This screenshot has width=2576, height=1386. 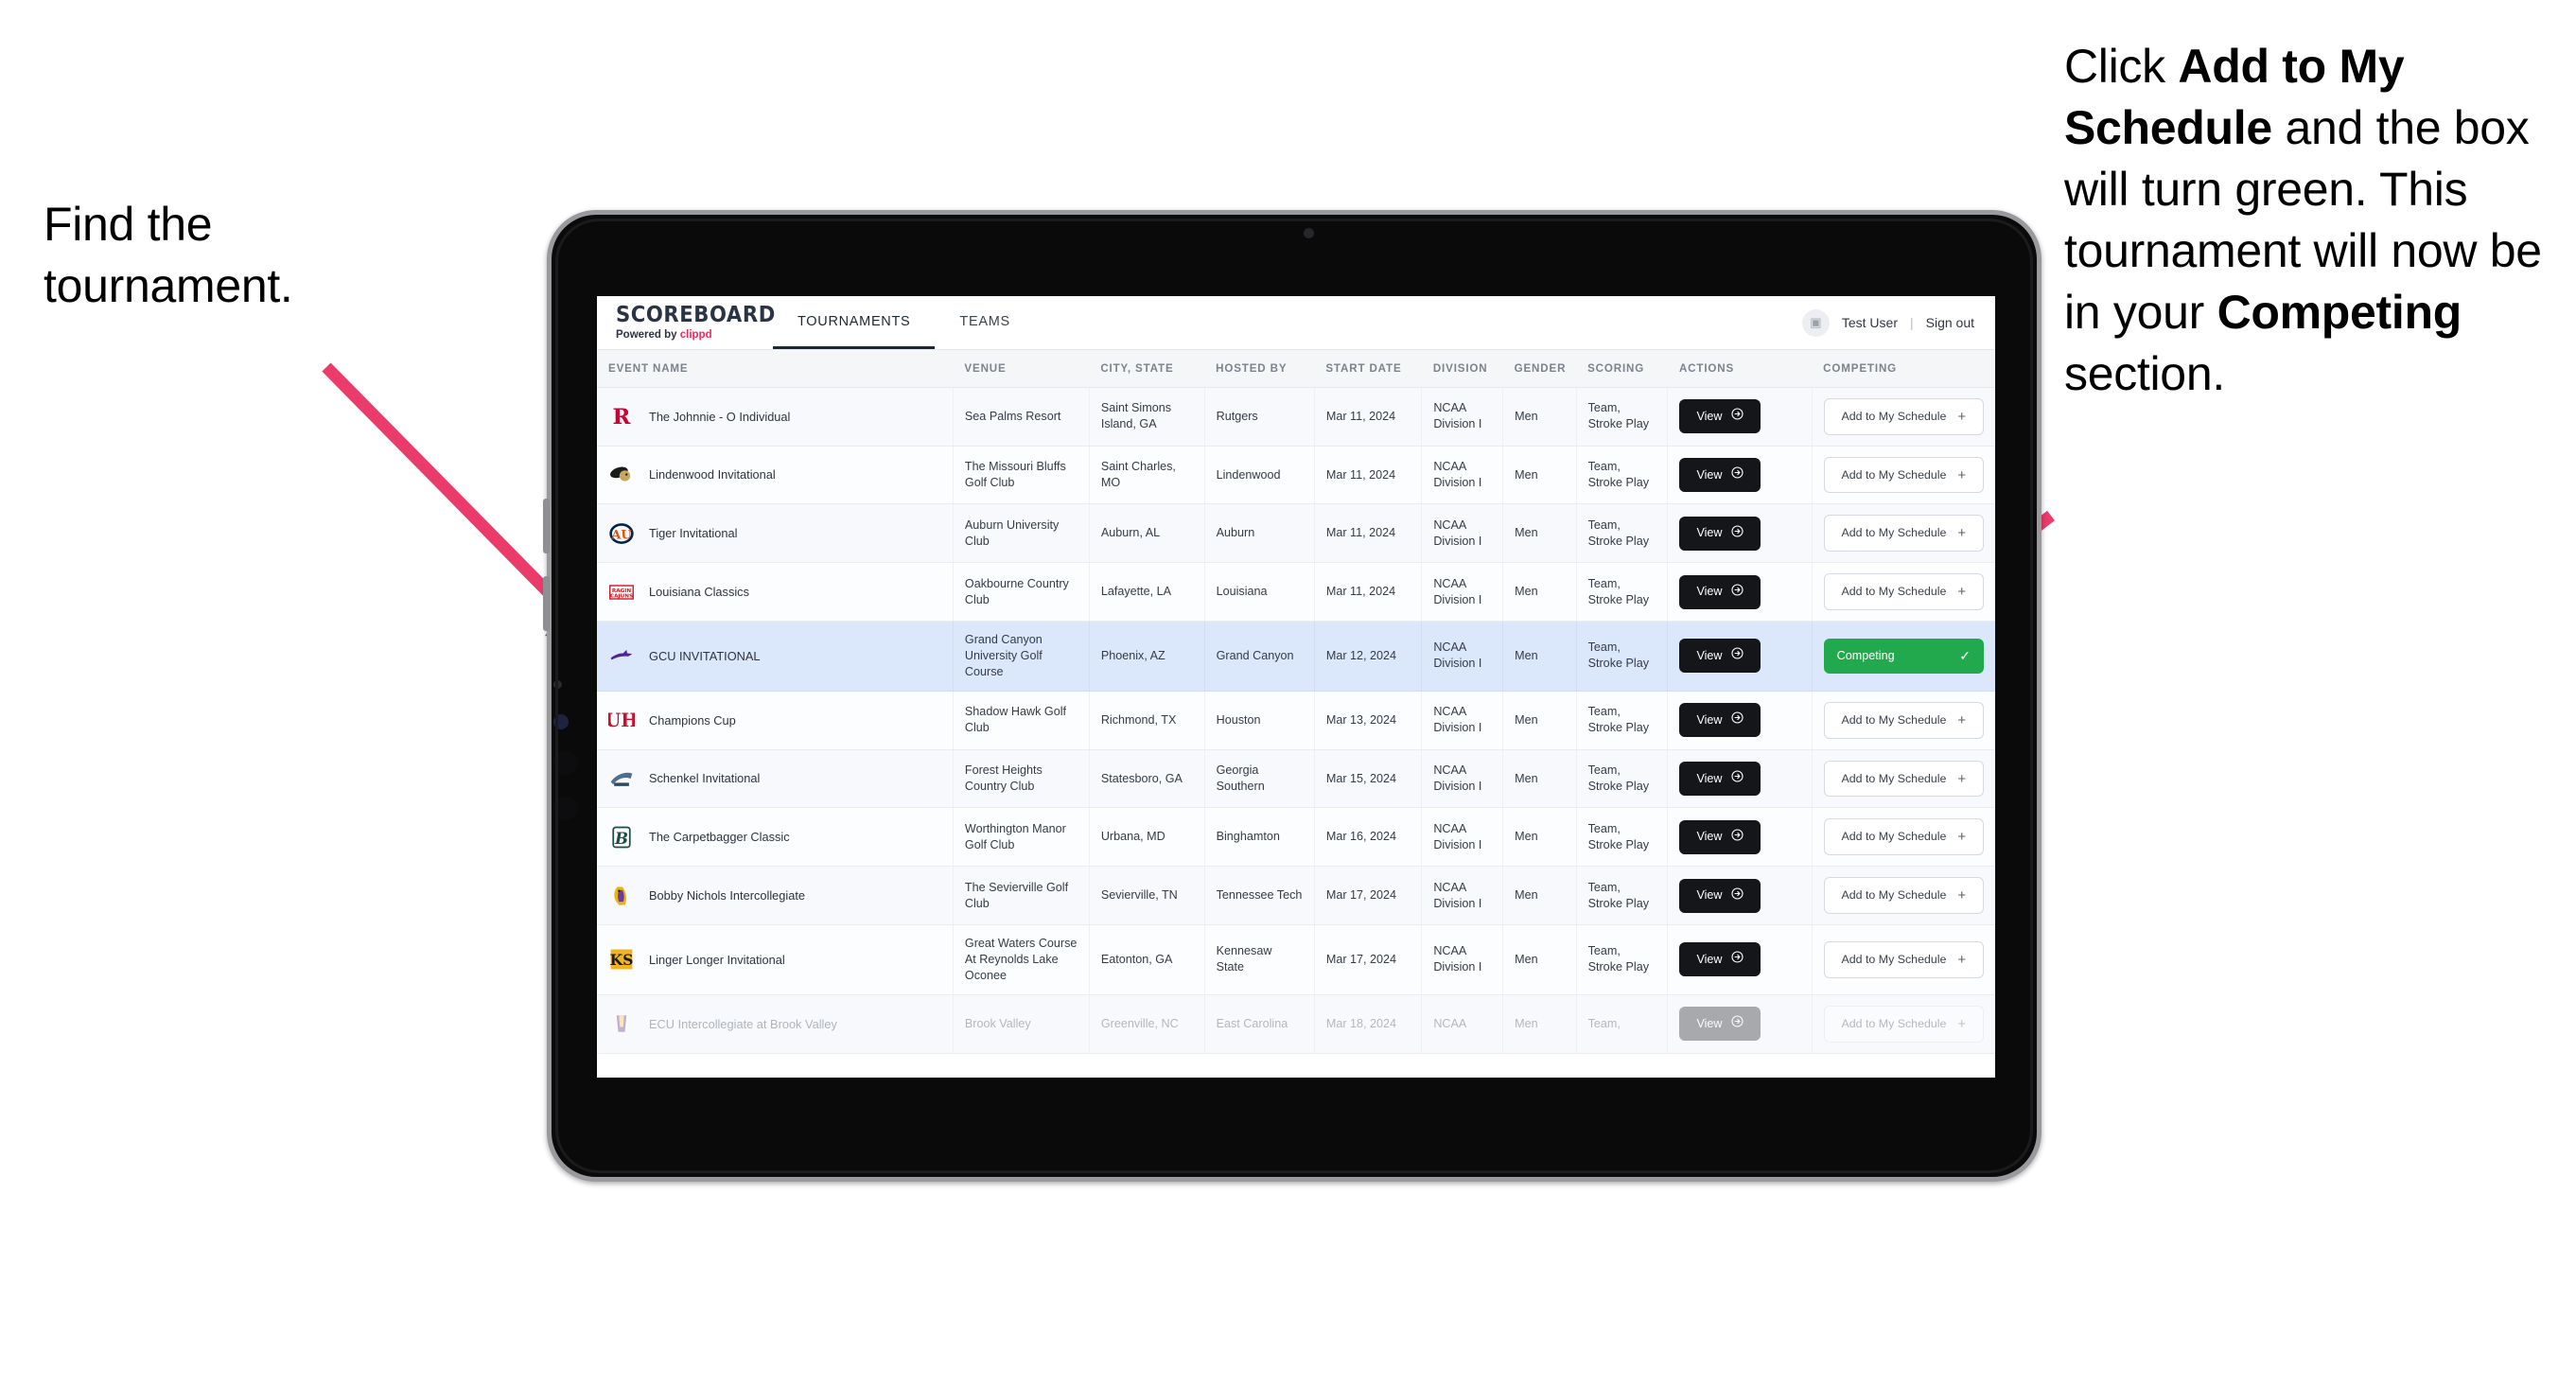 I want to click on bezel-dot, so click(x=558, y=684).